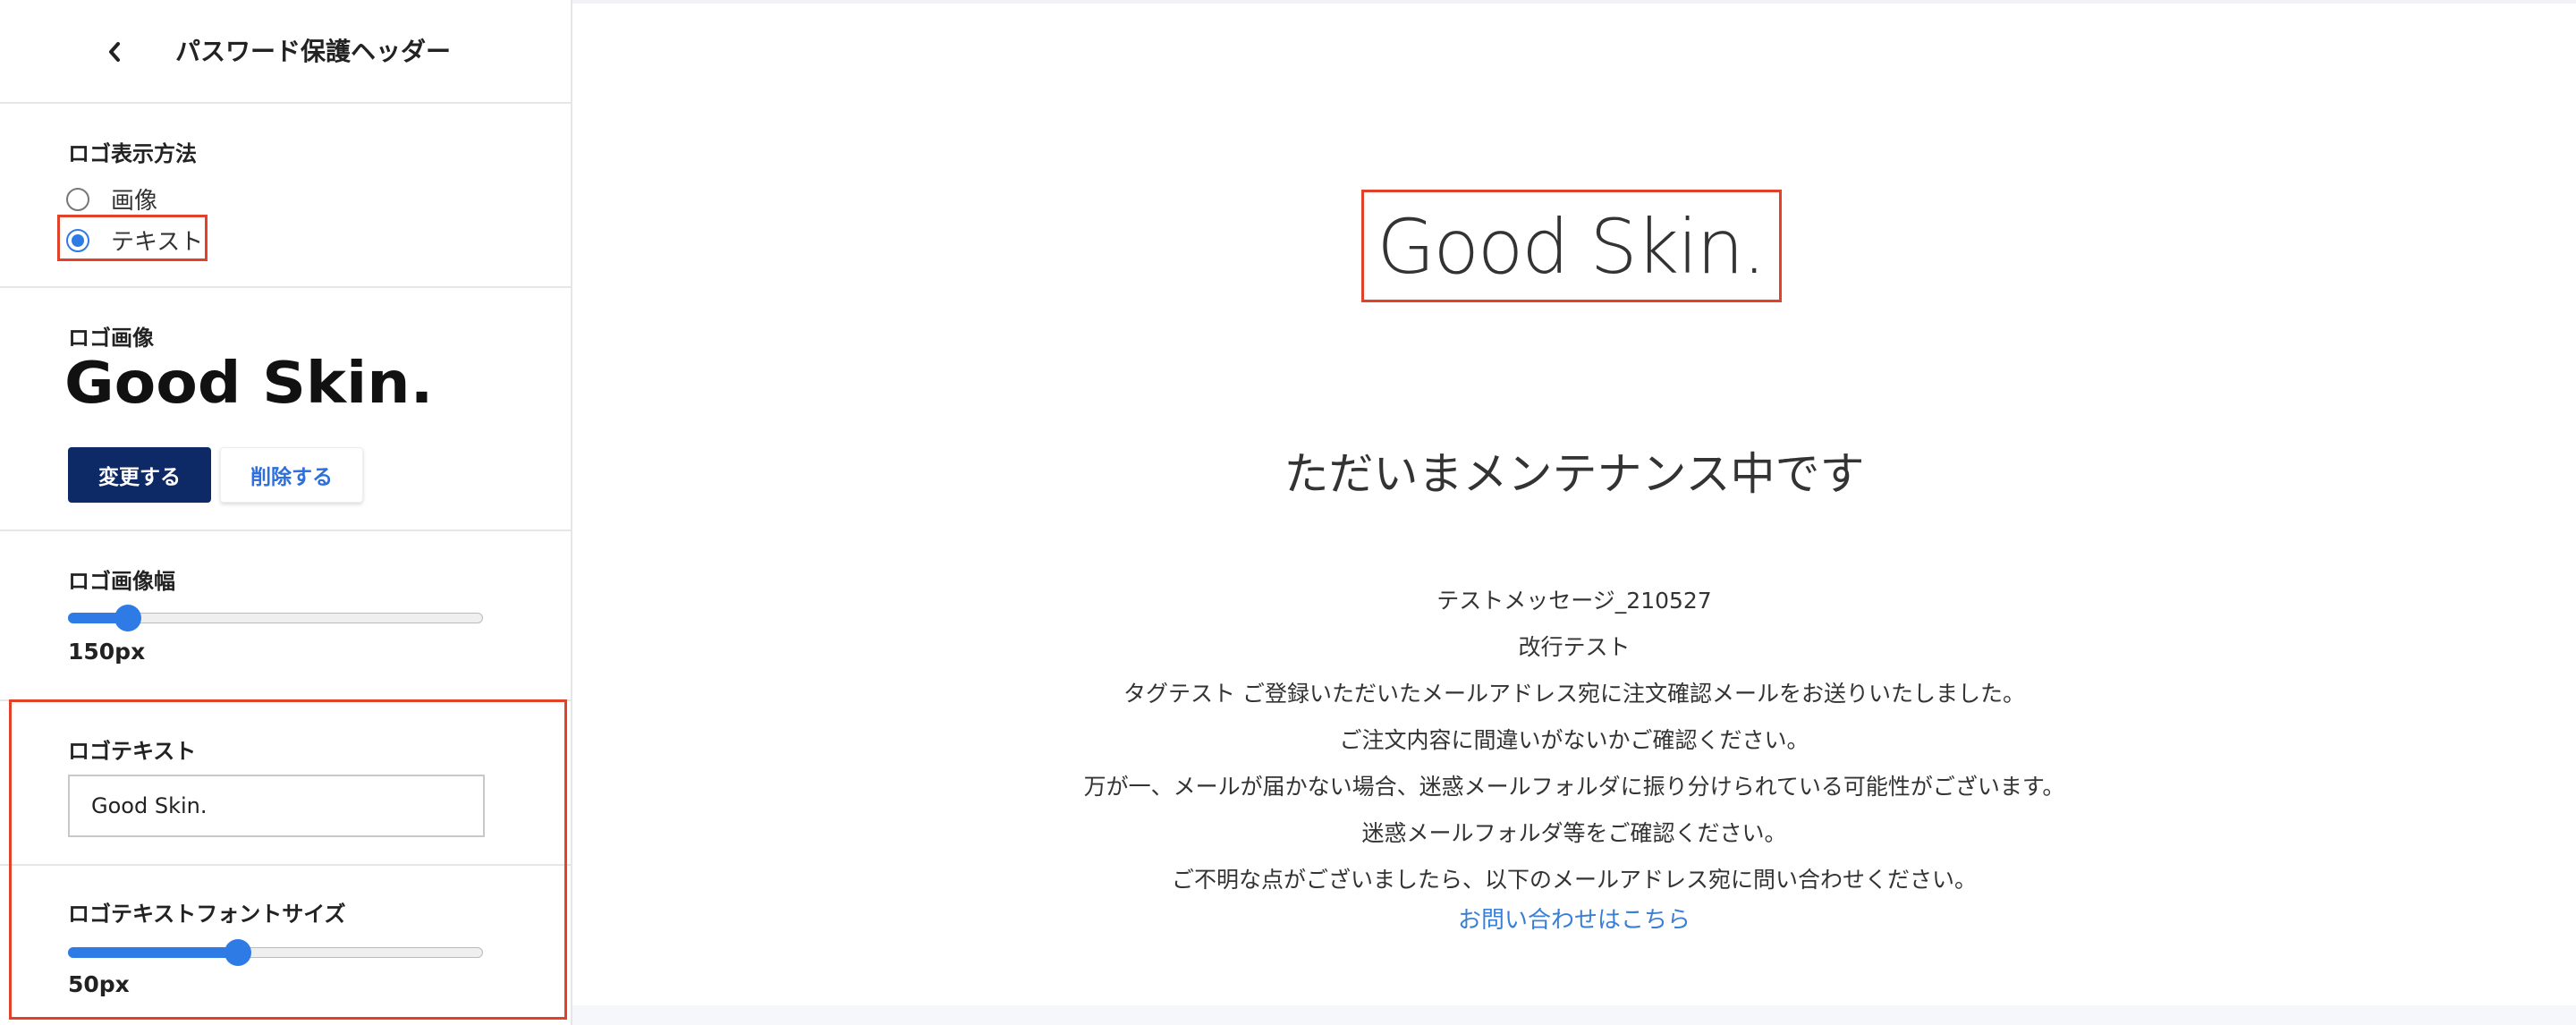 This screenshot has height=1025, width=2576. Describe the element at coordinates (107, 652) in the screenshot. I see `logo-width-value: 150px` at that location.